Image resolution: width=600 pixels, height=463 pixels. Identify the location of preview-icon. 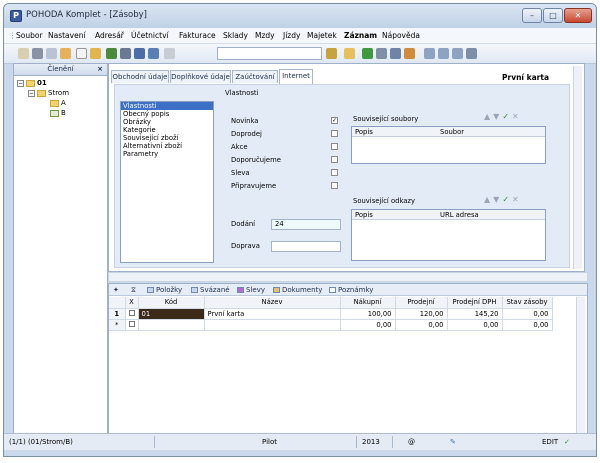
(51, 53).